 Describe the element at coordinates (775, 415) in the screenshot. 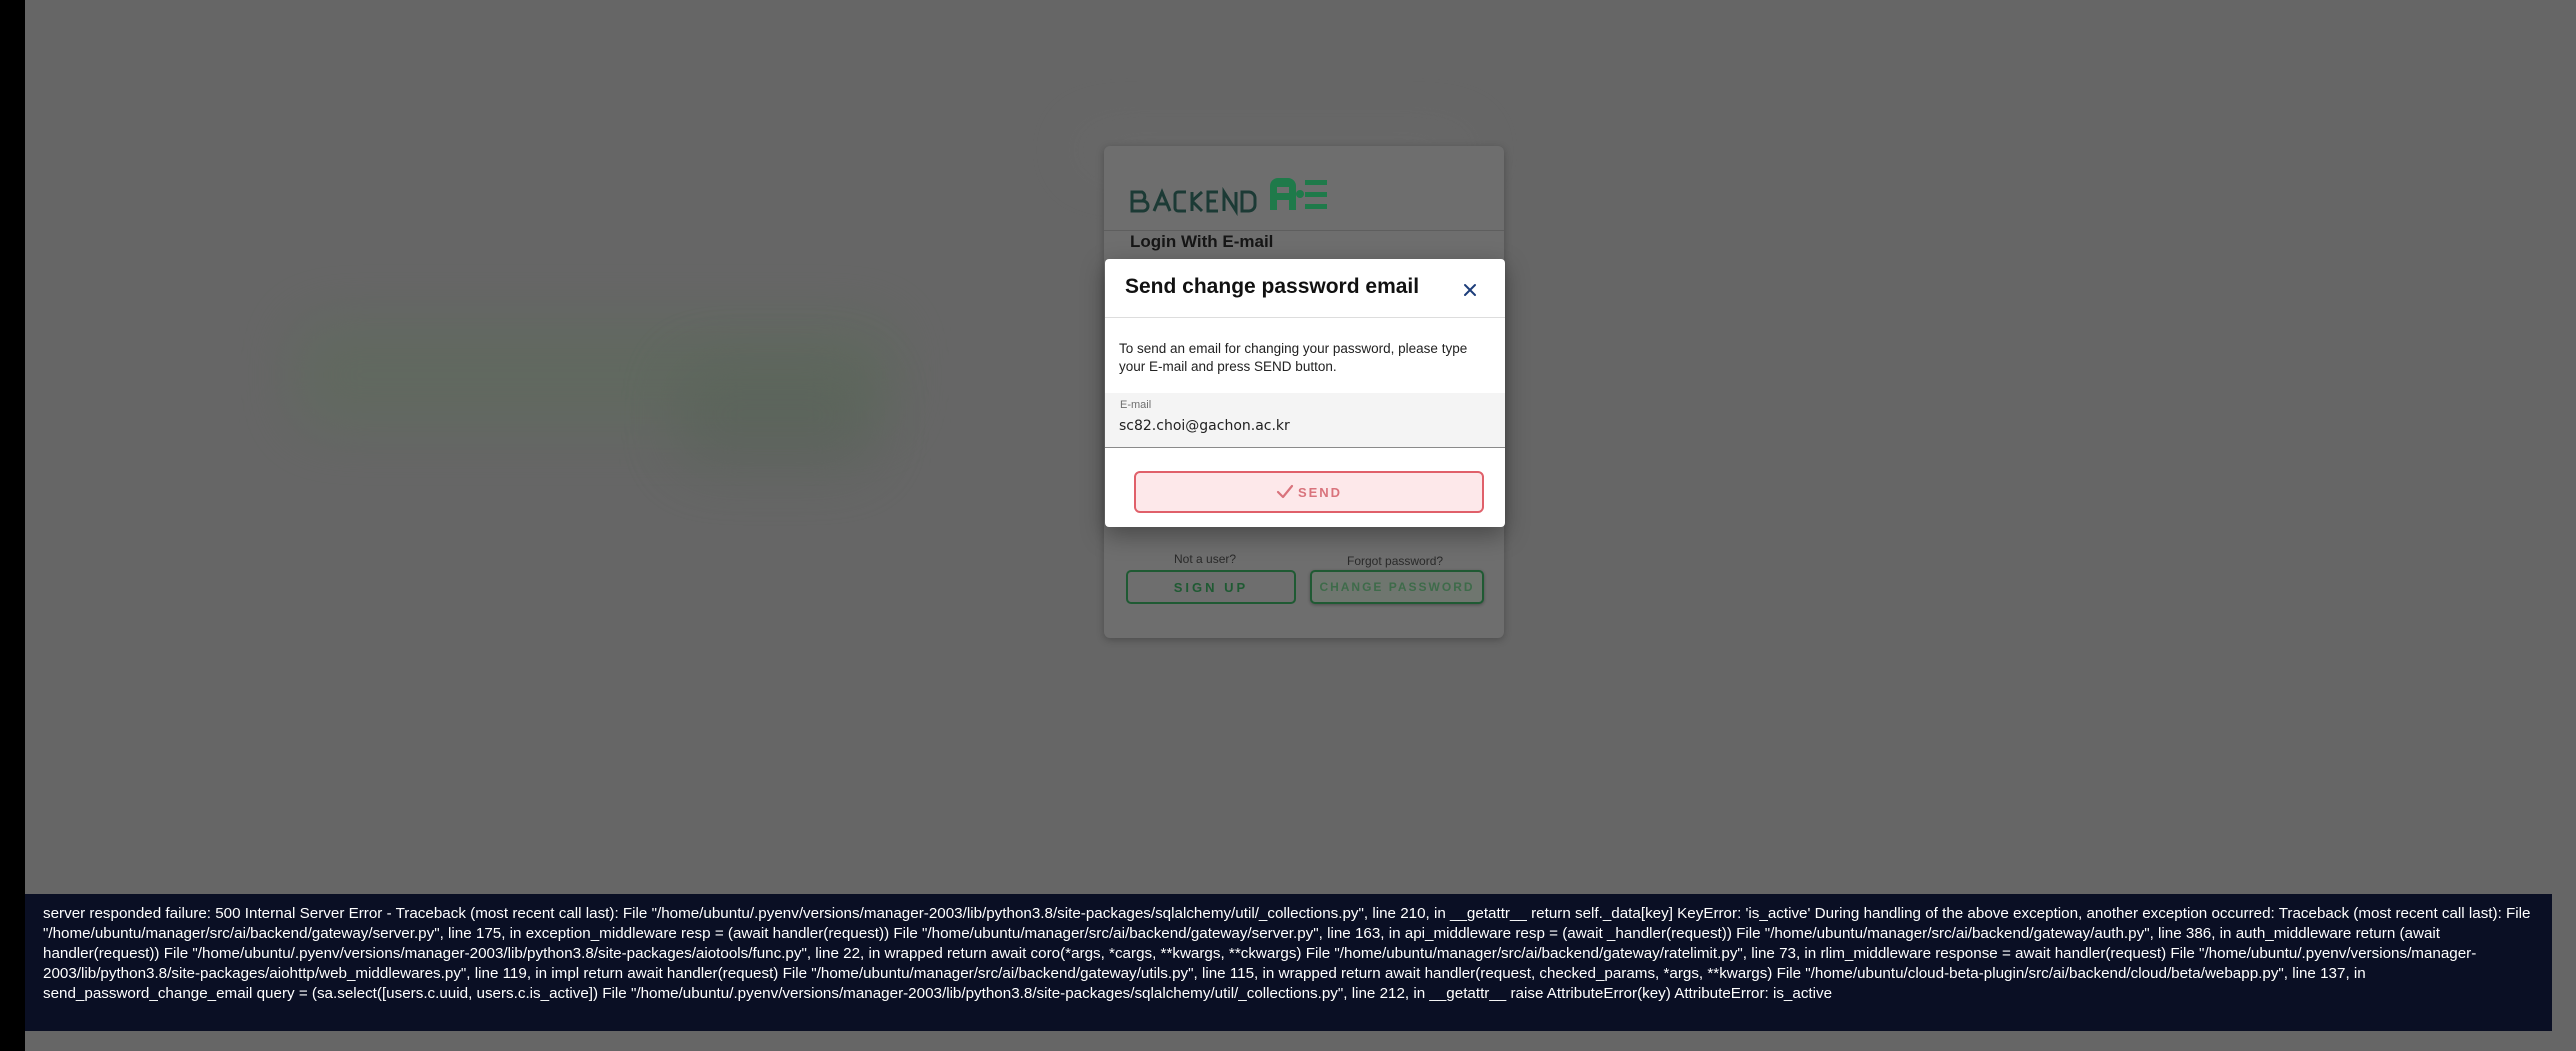

I see `blurred-background-shape` at that location.